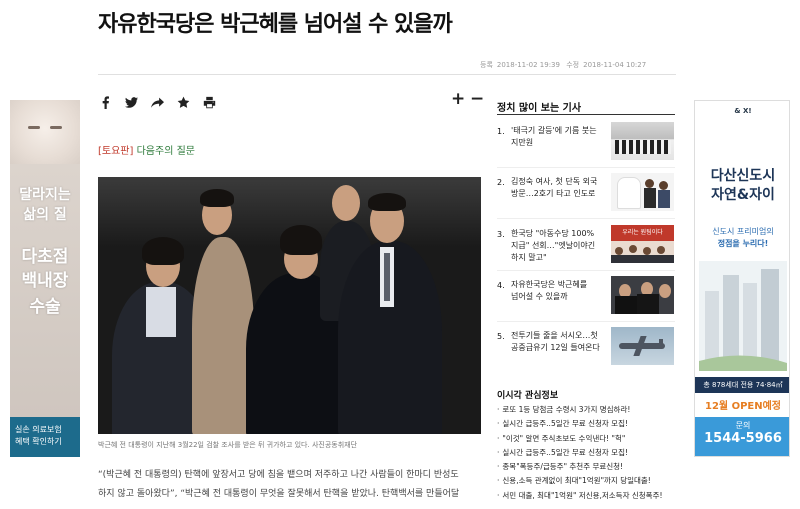  Describe the element at coordinates (477, 99) in the screenshot. I see `font-decrease-button: −` at that location.